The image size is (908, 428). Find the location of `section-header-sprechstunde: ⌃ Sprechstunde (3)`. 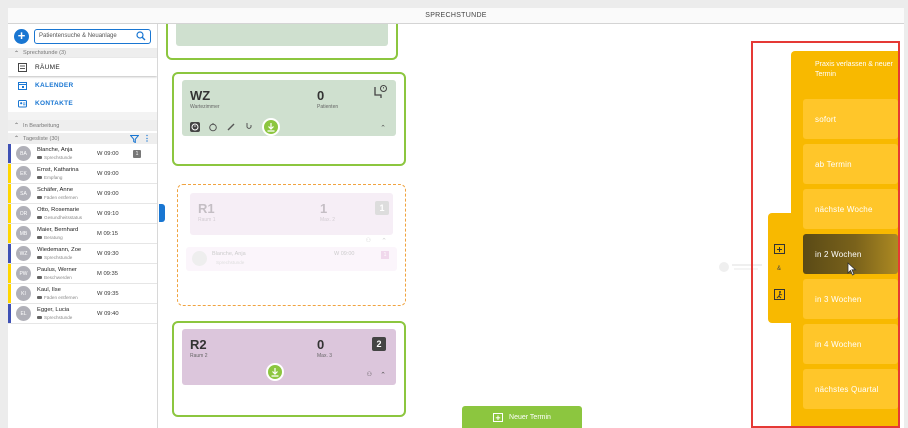

section-header-sprechstunde: ⌃ Sprechstunde (3) is located at coordinates (82, 53).